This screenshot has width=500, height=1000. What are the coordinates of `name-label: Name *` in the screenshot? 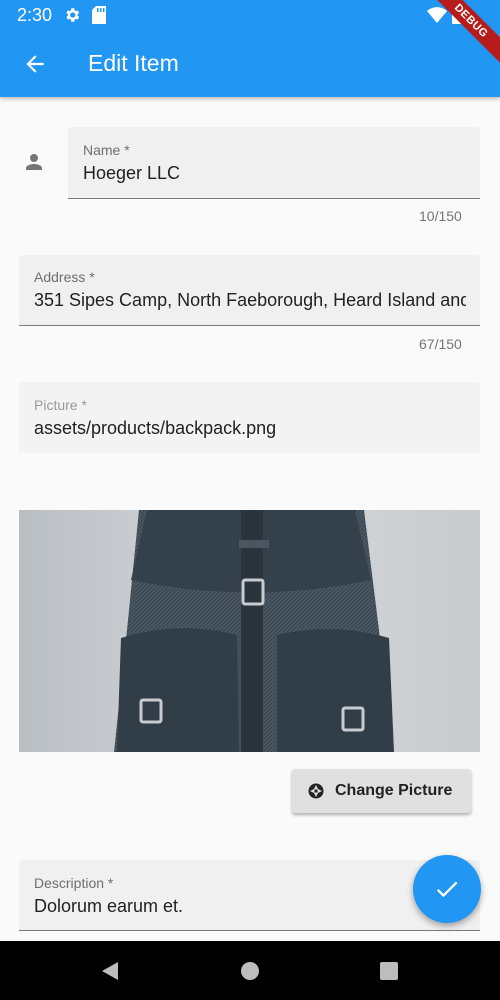 It's located at (106, 150).